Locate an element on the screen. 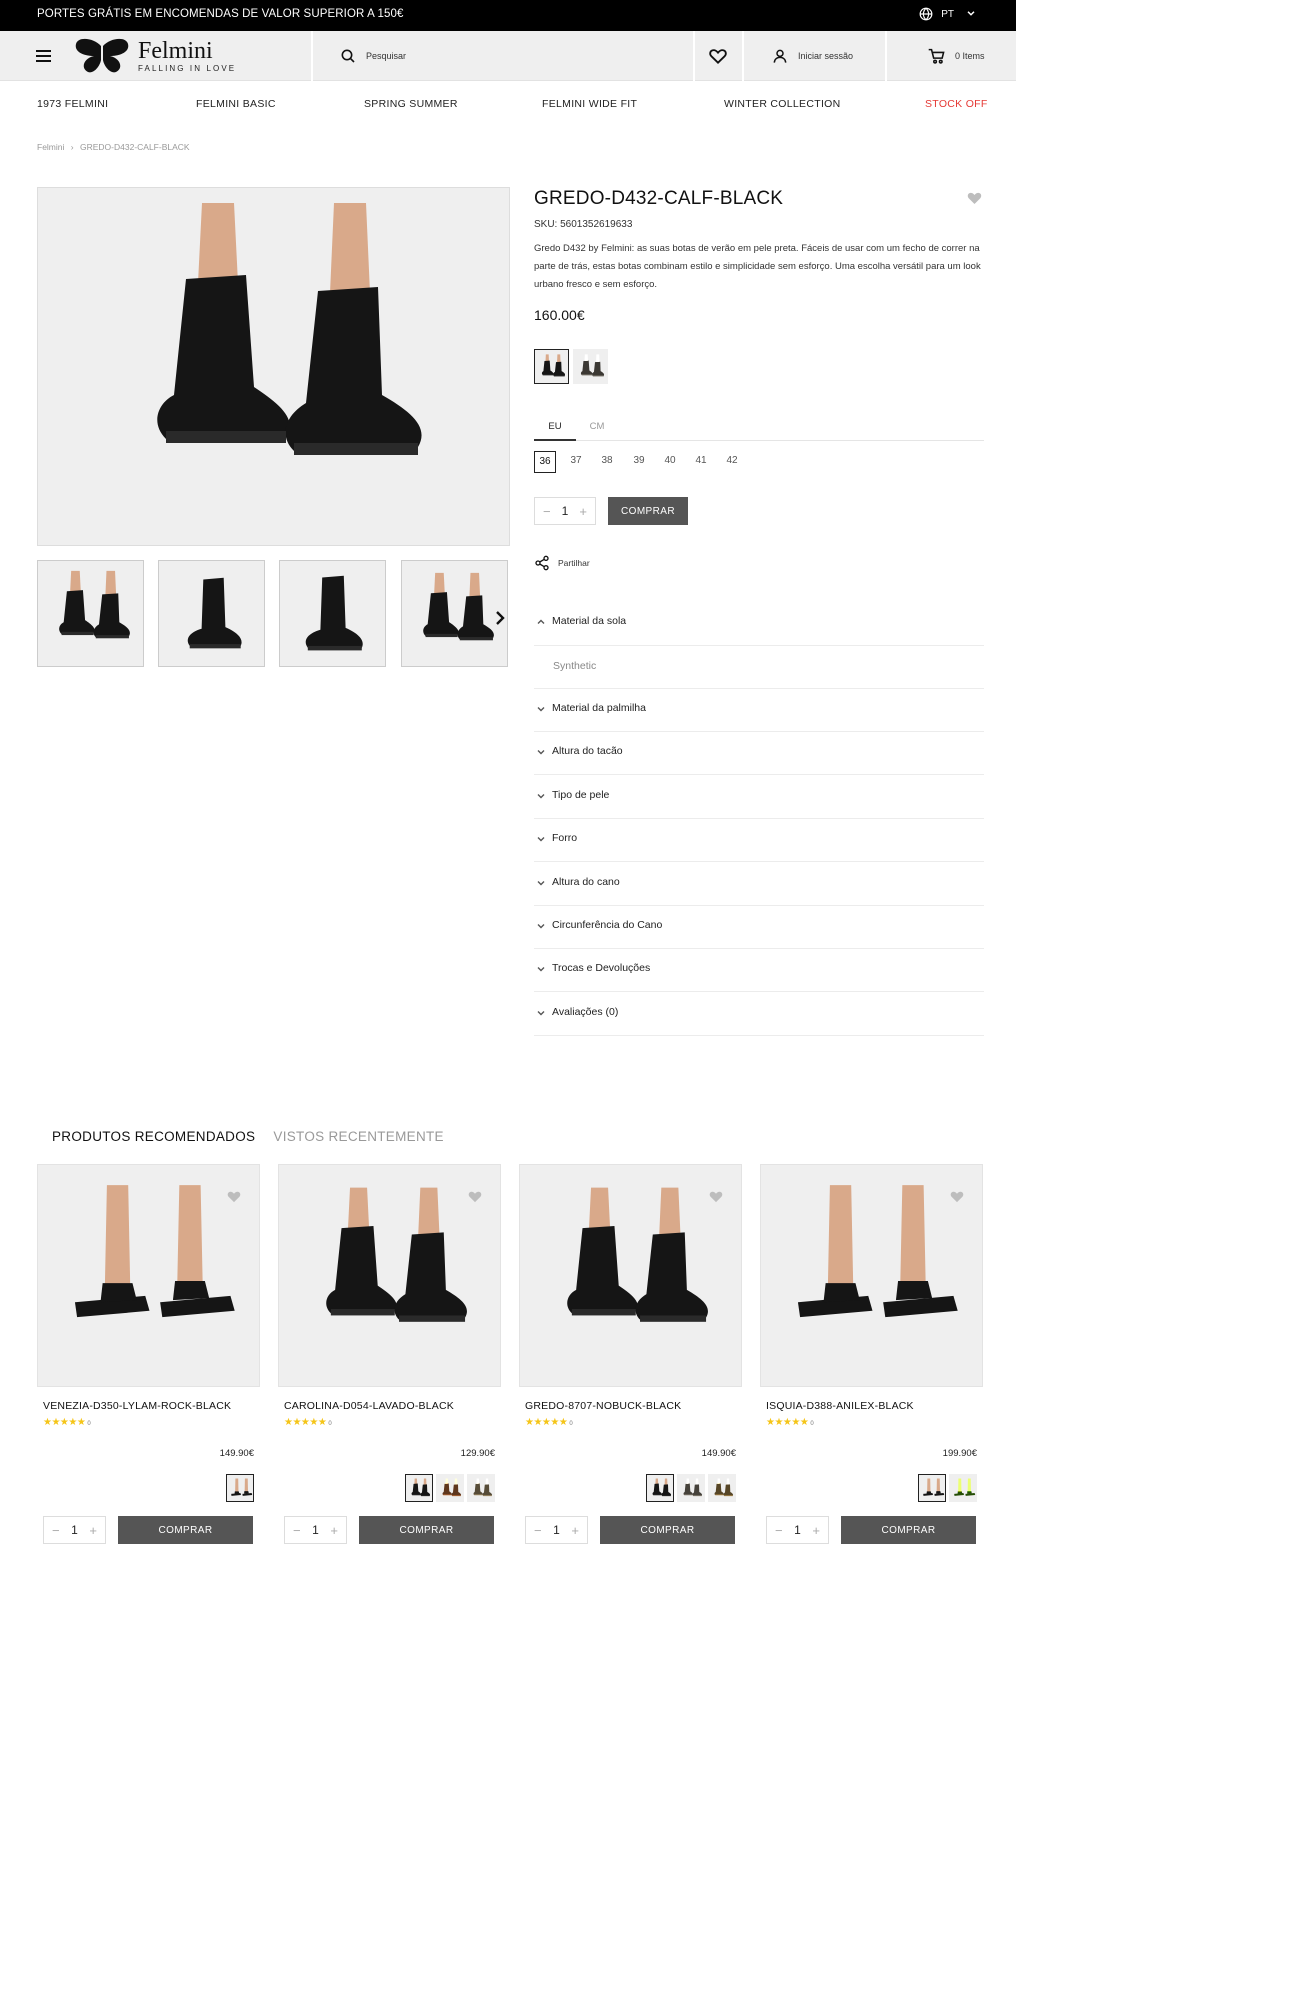 Image resolution: width=1292 pixels, height=1994 pixels. rating-stars: ★★★★★ 0 is located at coordinates (790, 1422).